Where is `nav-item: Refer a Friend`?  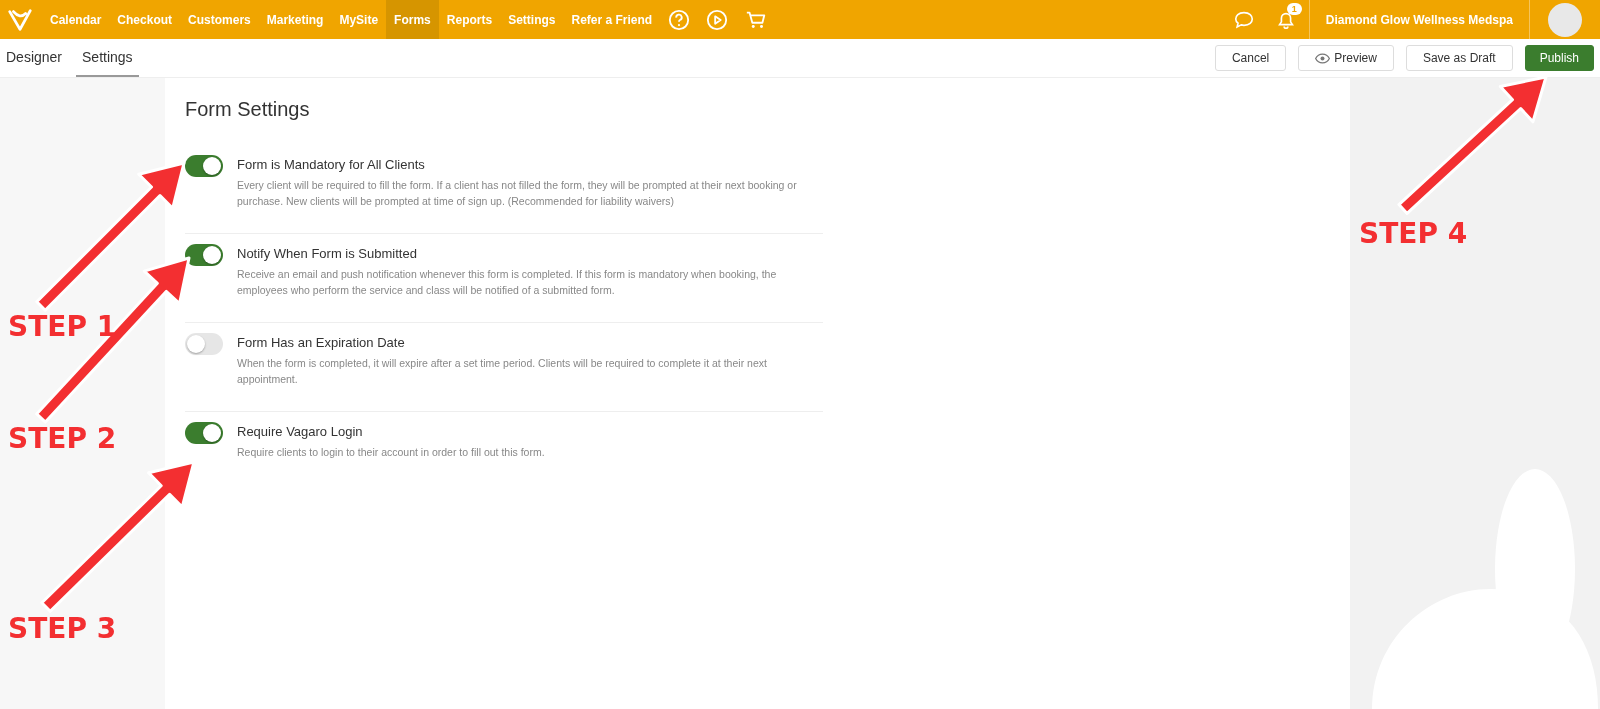 nav-item: Refer a Friend is located at coordinates (612, 19).